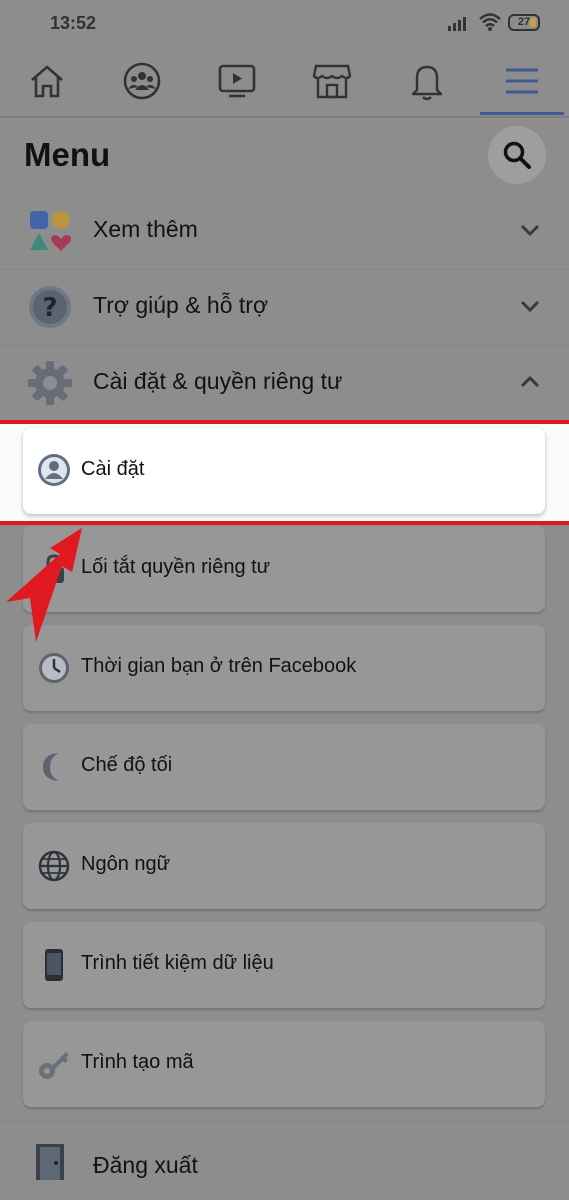 The height and width of the screenshot is (1200, 569). What do you see at coordinates (54, 668) in the screenshot?
I see `clock-icon` at bounding box center [54, 668].